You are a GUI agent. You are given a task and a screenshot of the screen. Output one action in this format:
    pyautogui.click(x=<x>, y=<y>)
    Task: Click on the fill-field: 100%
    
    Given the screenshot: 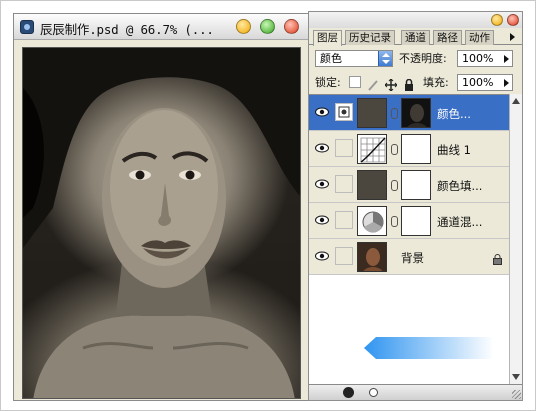 What is the action you would take?
    pyautogui.click(x=485, y=82)
    